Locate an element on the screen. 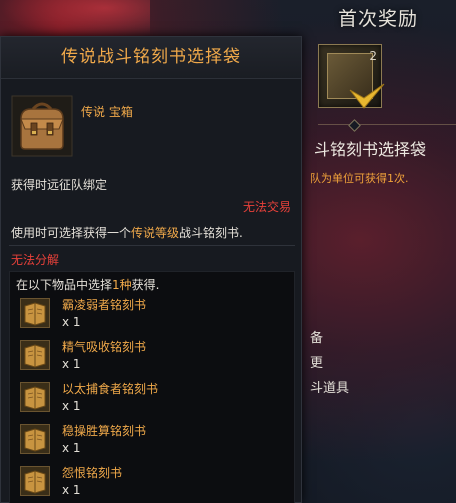  choice-item-name: 怨恨铭刻书 is located at coordinates (92, 473).